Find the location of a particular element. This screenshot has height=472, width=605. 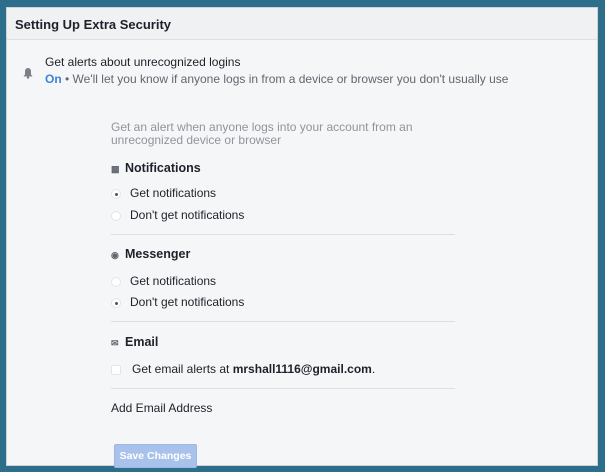

notifications-dont-get-option: Don't get notifications is located at coordinates (177, 215).